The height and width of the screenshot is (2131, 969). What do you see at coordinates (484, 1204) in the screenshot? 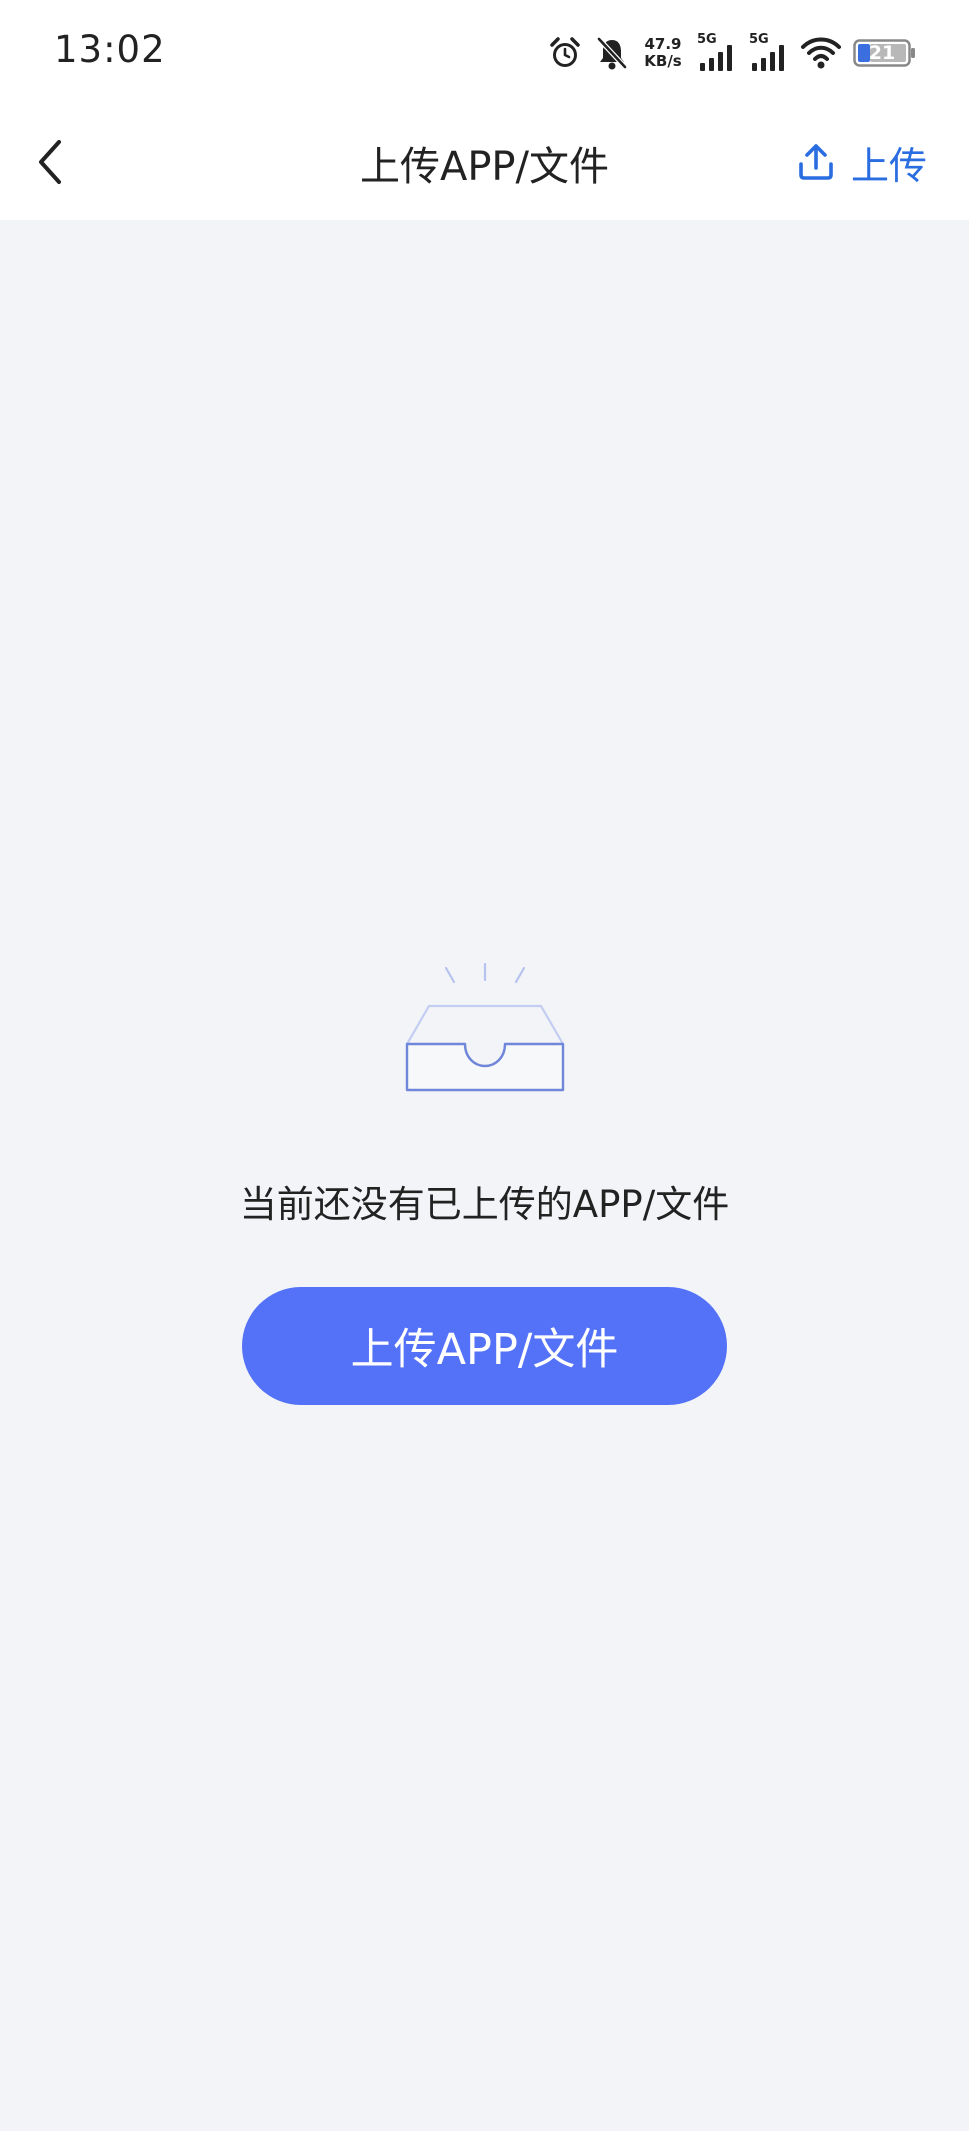
I see `empty-state-message: 当前还没有已上传的APP/文件` at bounding box center [484, 1204].